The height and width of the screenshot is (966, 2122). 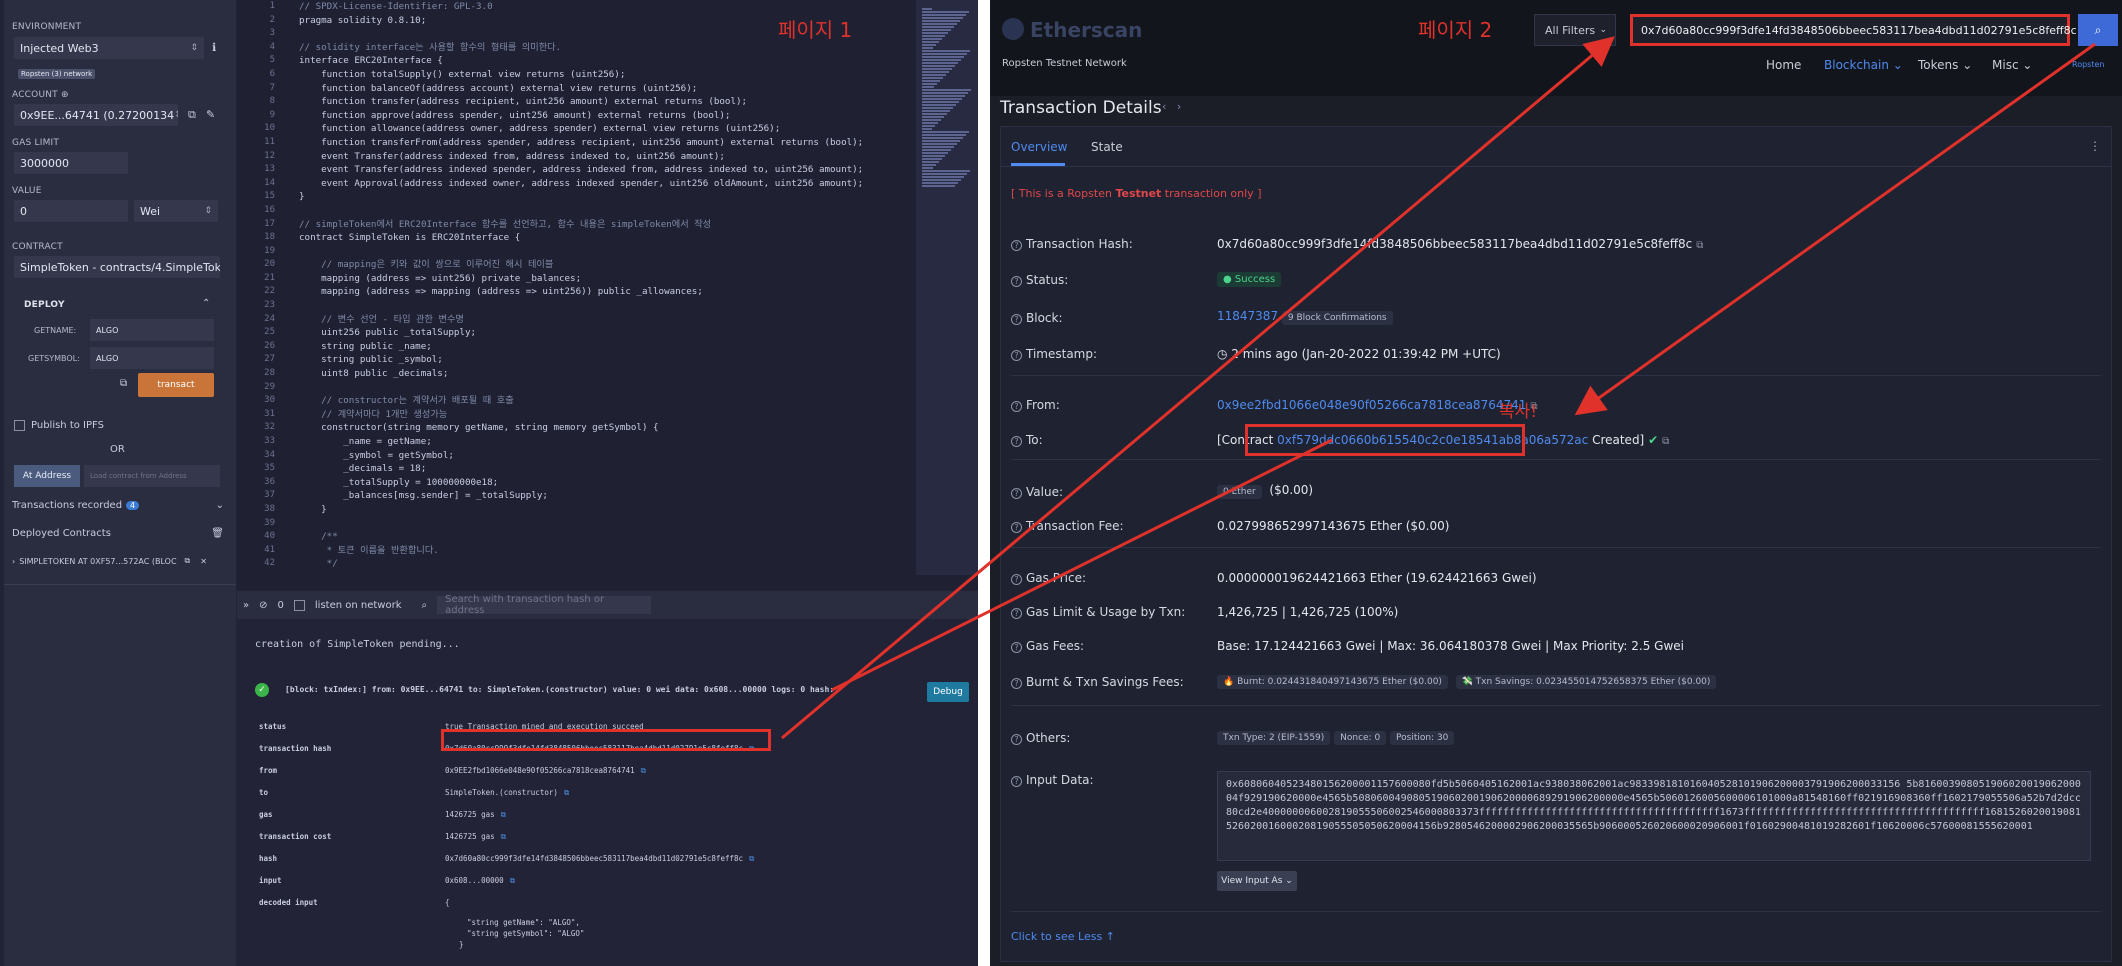 I want to click on contract-select: SimpleToken - contracts/4.SimpleToke, so click(x=117, y=267).